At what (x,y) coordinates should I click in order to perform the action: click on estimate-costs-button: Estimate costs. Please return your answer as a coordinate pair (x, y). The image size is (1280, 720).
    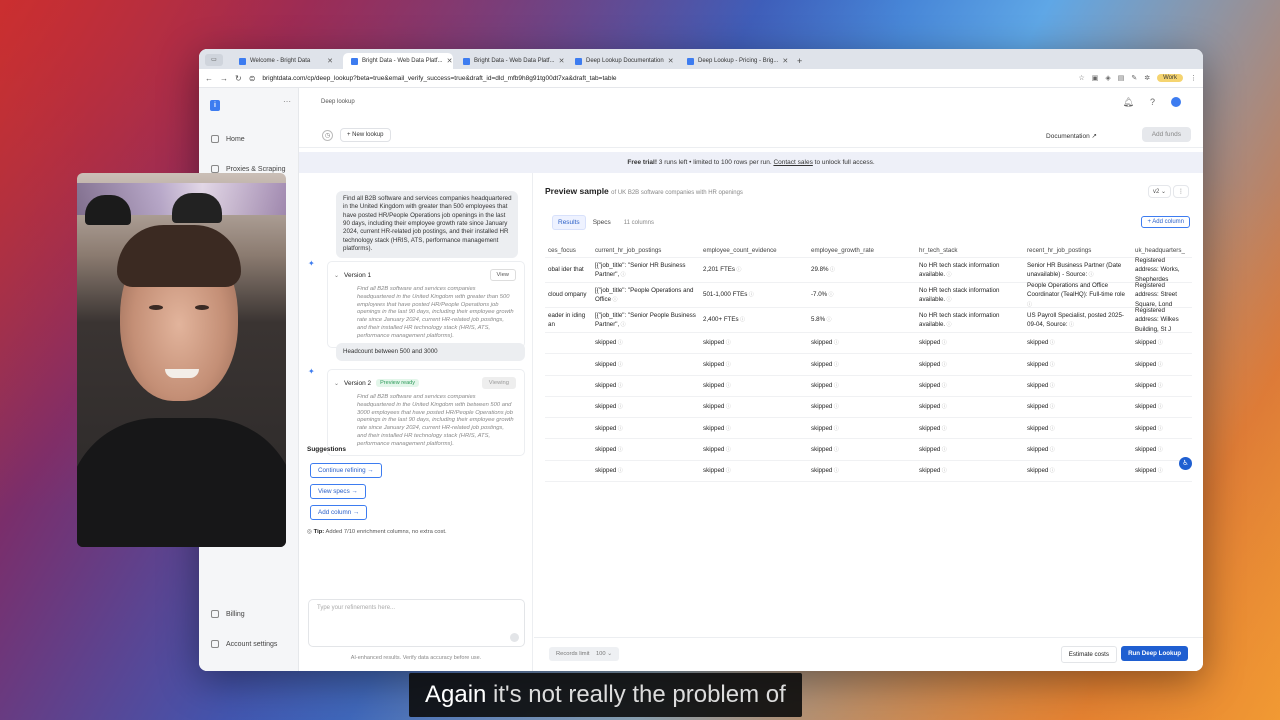
    Looking at the image, I should click on (1088, 654).